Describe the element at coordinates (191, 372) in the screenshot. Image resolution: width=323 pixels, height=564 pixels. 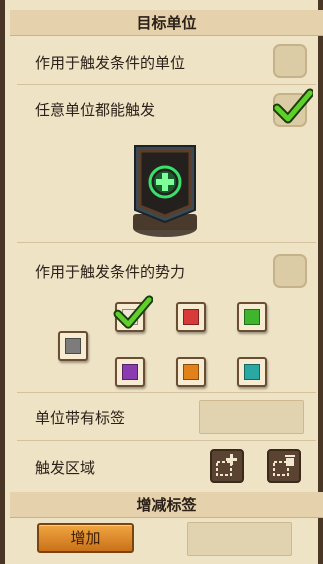
I see `force-swatch-orange` at that location.